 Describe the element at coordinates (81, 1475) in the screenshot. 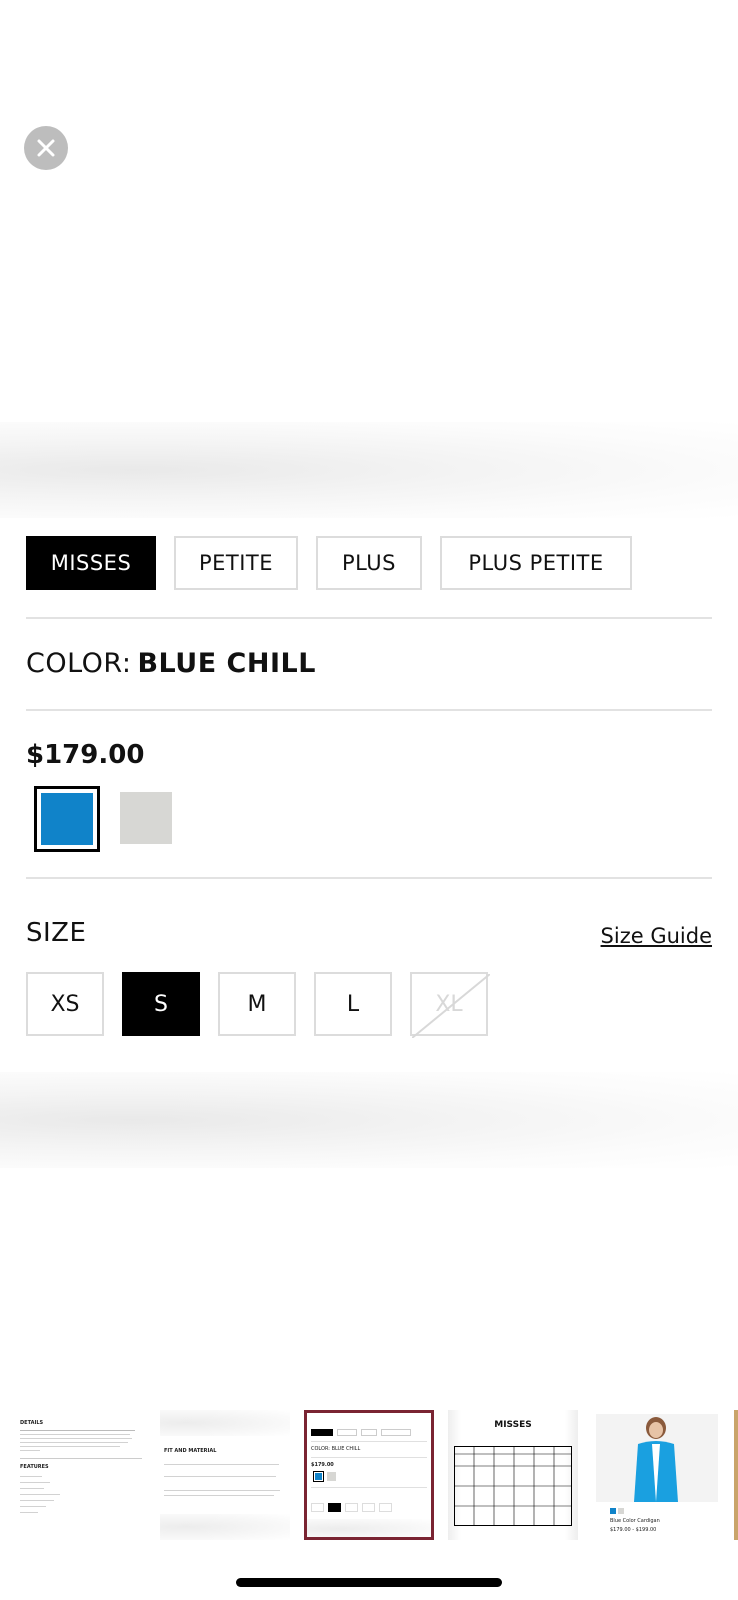

I see `thumbnail-details: DETAILS FEATURES` at that location.